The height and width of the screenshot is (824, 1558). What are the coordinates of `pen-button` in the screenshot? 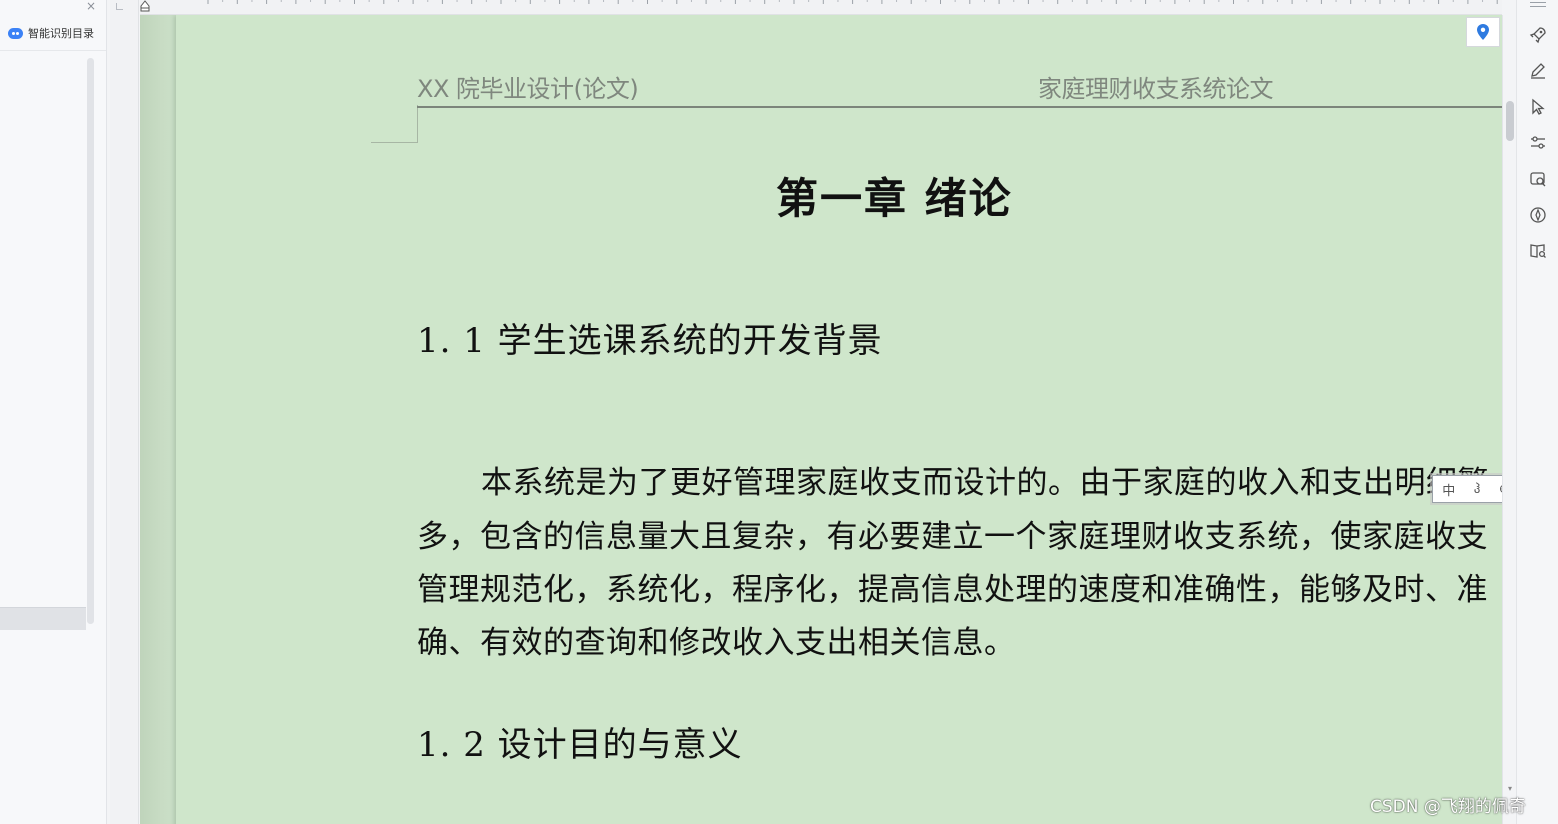 It's located at (1538, 71).